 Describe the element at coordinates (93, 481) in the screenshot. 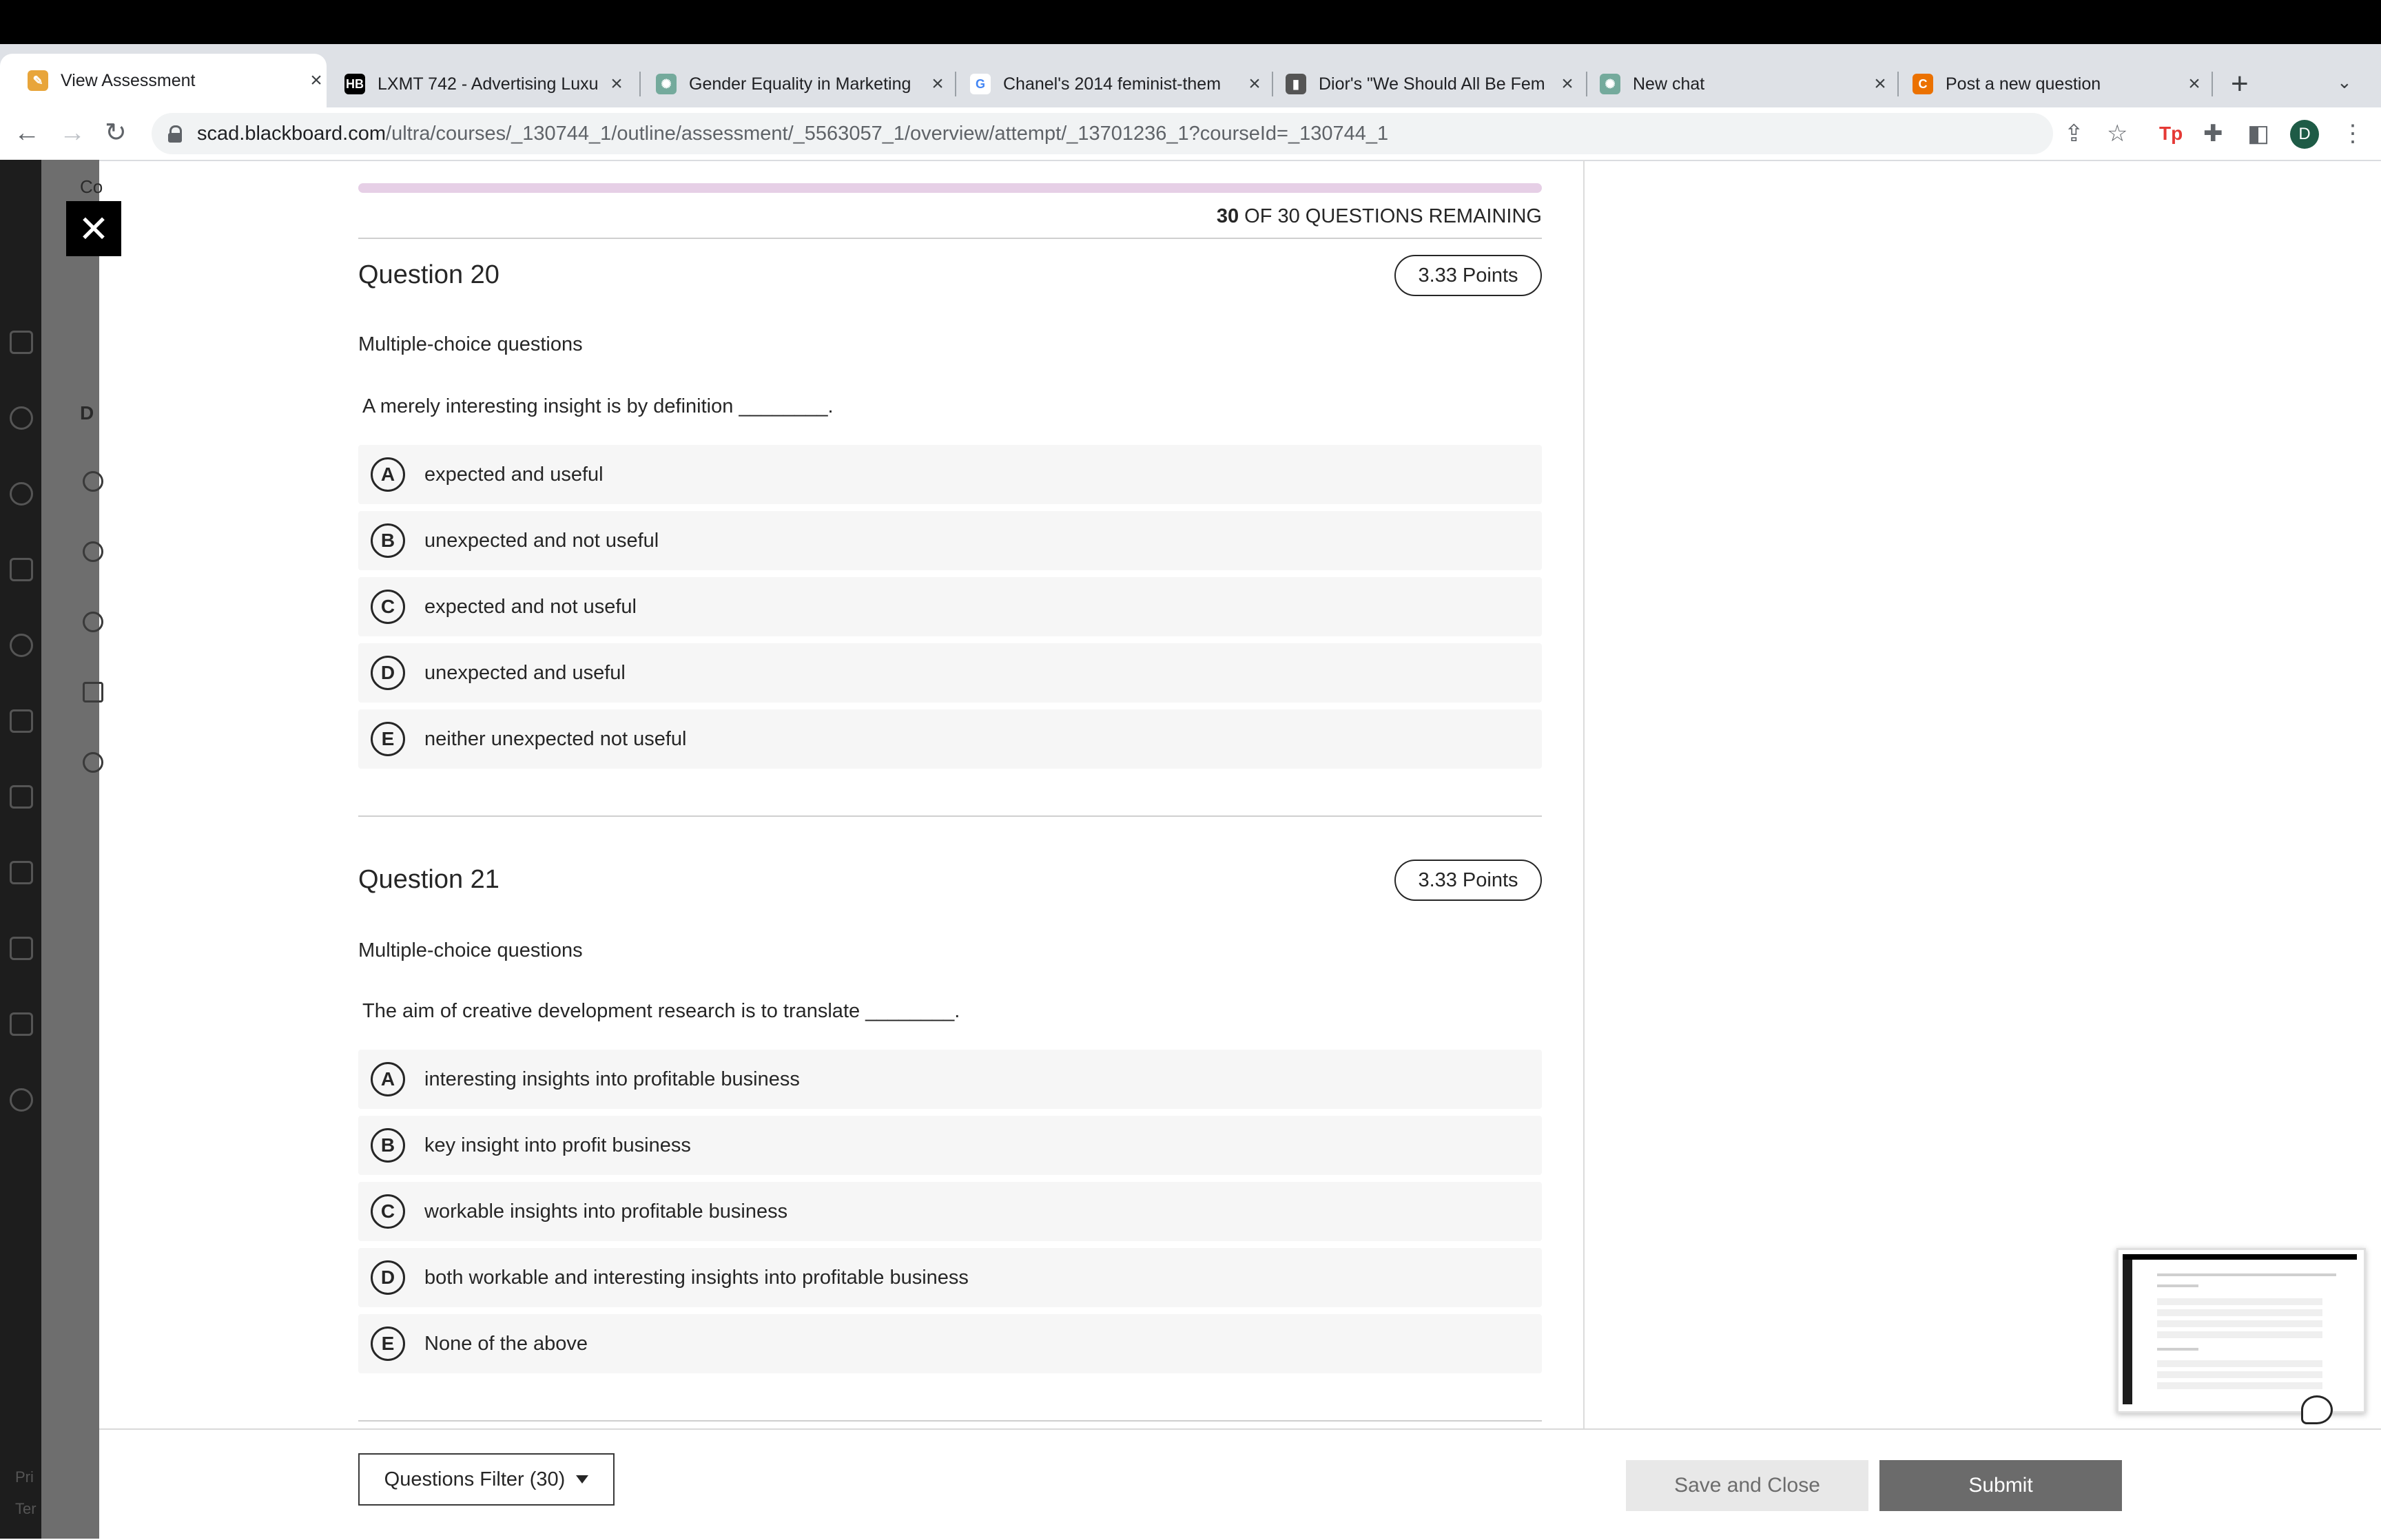

I see `person-icon` at that location.